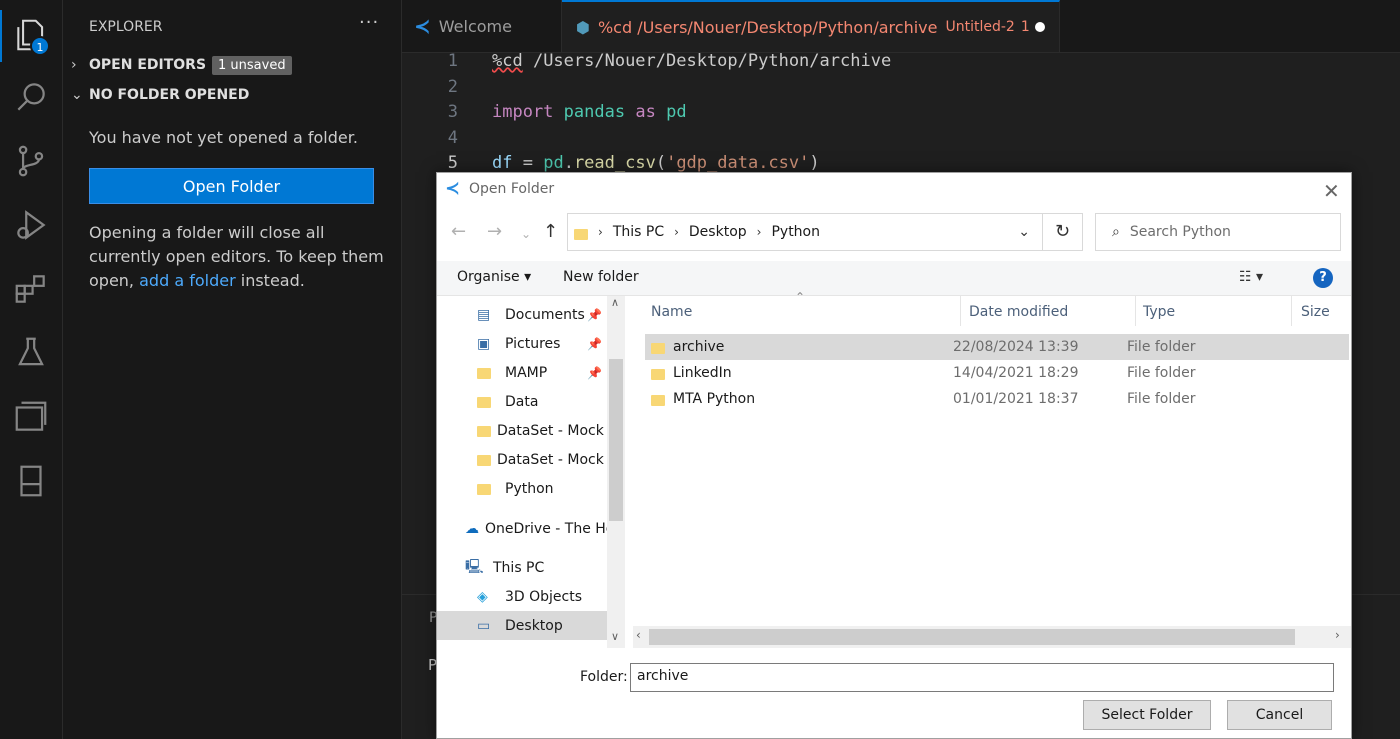 The width and height of the screenshot is (1400, 739). Describe the element at coordinates (494, 277) in the screenshot. I see `organise-button: Organise ▾` at that location.